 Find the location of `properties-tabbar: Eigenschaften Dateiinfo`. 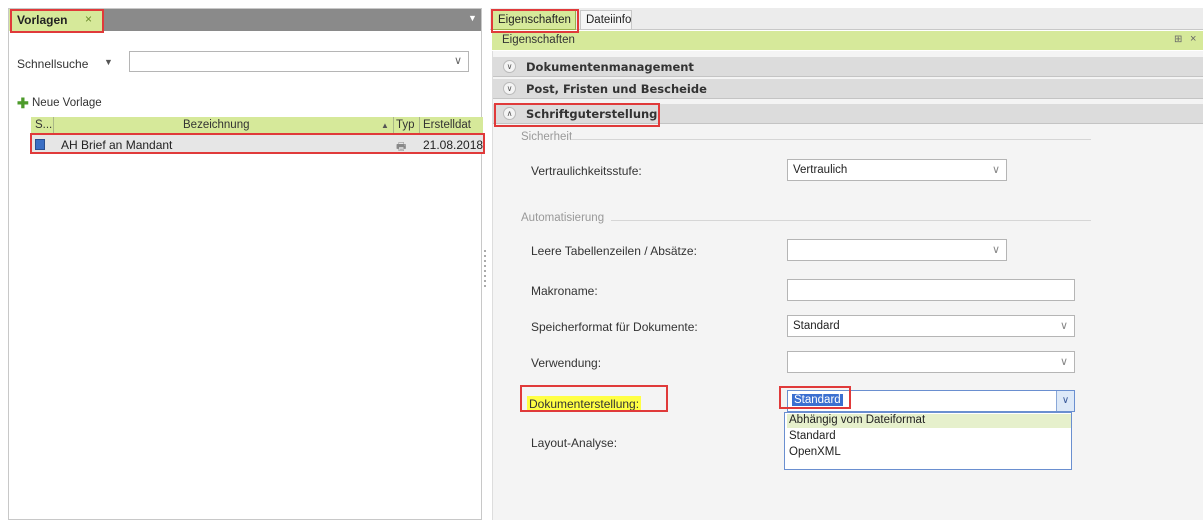

properties-tabbar: Eigenschaften Dateiinfo is located at coordinates (846, 19).